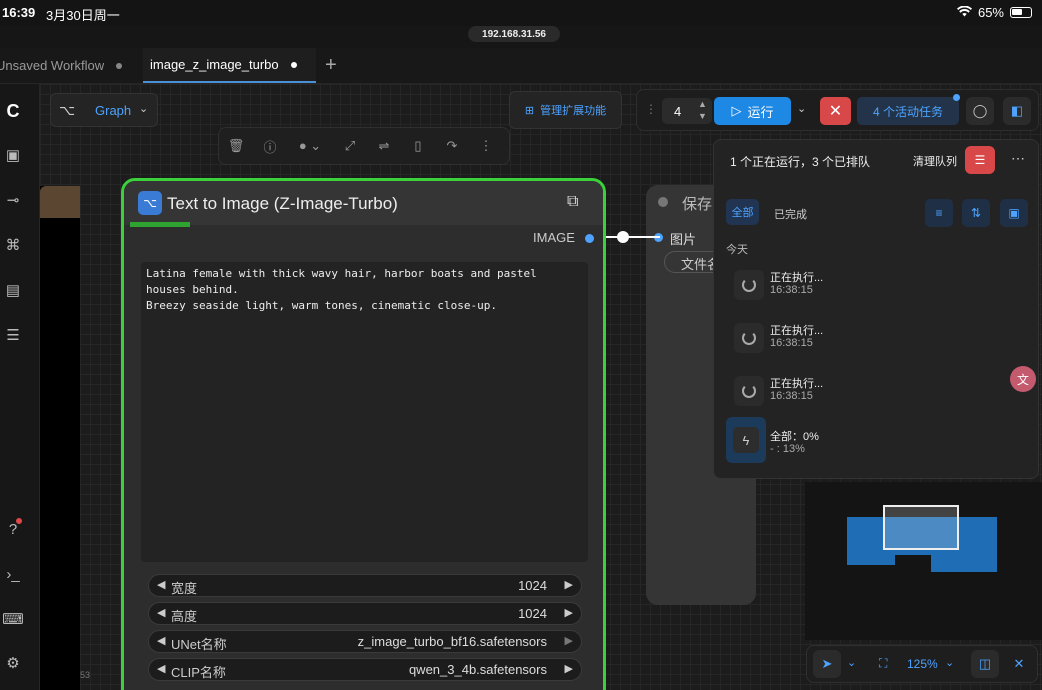 Image resolution: width=1042 pixels, height=690 pixels. What do you see at coordinates (589, 238) in the screenshot?
I see `image-output-slot` at bounding box center [589, 238].